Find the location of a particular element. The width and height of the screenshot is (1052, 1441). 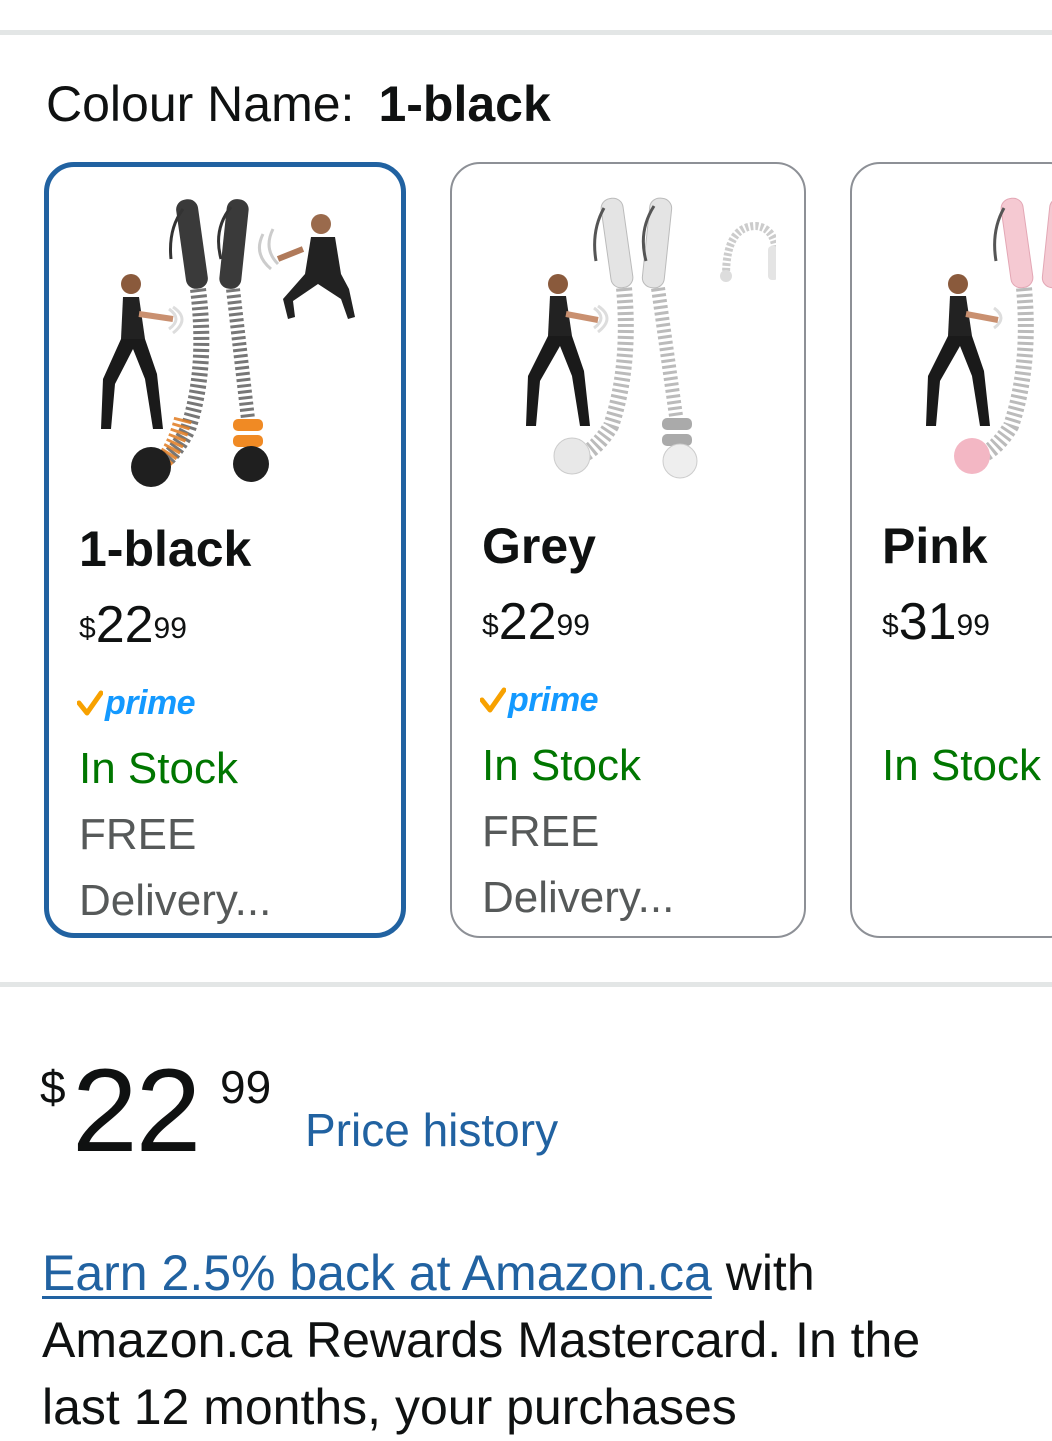

earn-back-link: Earn 2.5% back at Amazon.ca is located at coordinates (377, 1273).